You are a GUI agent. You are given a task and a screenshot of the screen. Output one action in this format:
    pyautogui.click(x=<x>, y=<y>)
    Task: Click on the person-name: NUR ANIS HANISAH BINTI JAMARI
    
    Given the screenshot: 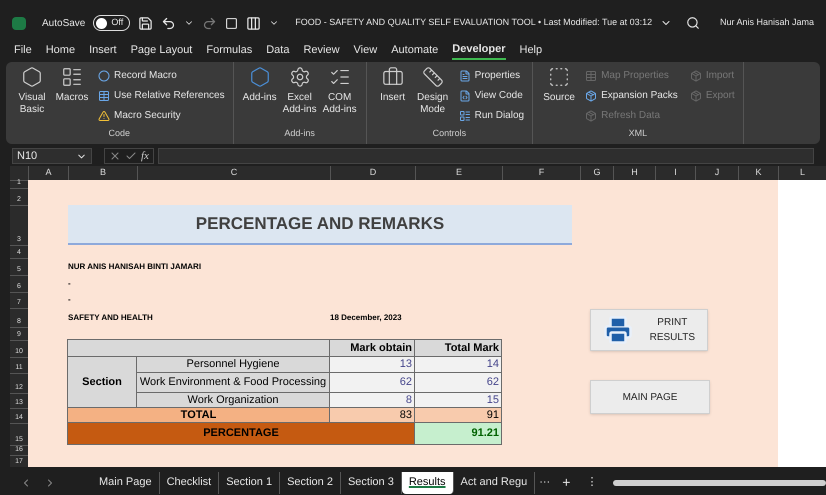 What is the action you would take?
    pyautogui.click(x=135, y=266)
    